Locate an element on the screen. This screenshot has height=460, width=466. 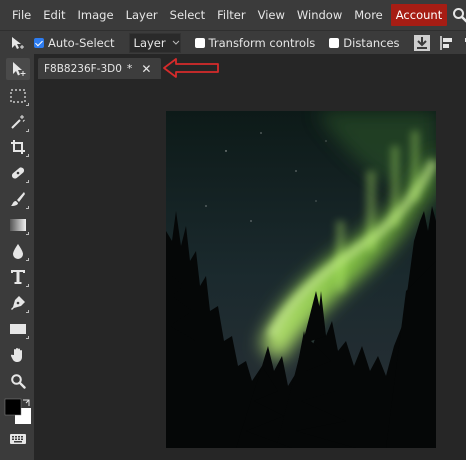
move-tool-indicator-icon is located at coordinates (18, 43).